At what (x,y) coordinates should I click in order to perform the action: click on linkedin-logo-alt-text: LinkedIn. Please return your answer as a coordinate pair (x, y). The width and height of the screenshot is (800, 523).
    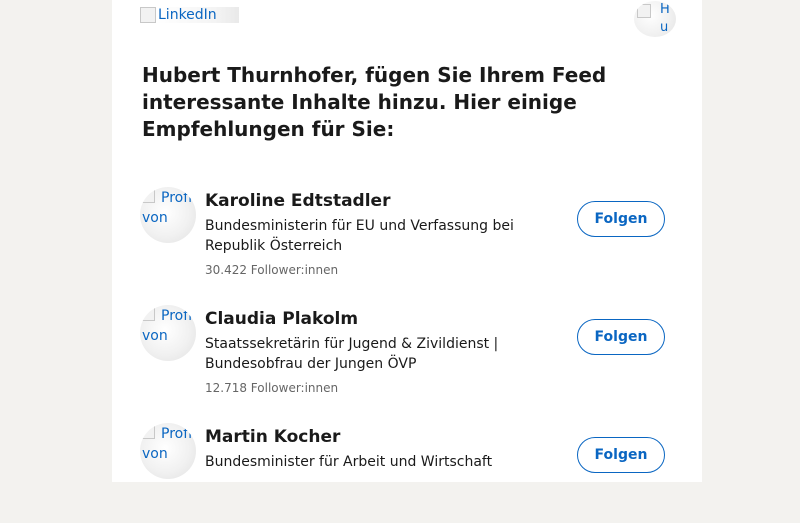
    Looking at the image, I should click on (198, 15).